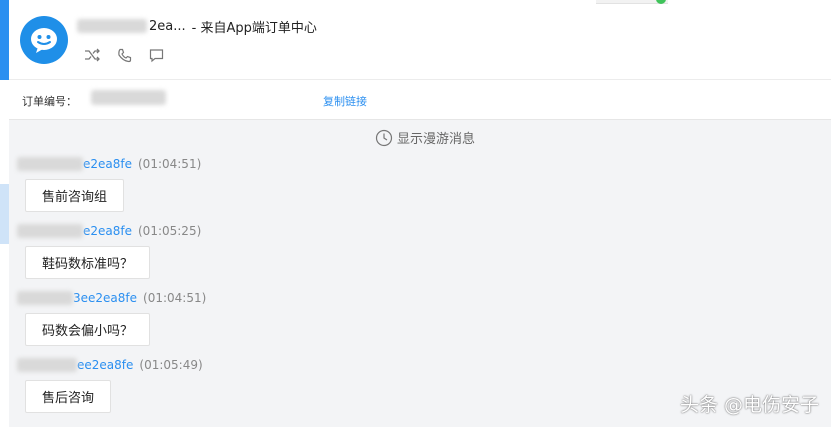 This screenshot has height=427, width=831. I want to click on customer-avatar, so click(44, 40).